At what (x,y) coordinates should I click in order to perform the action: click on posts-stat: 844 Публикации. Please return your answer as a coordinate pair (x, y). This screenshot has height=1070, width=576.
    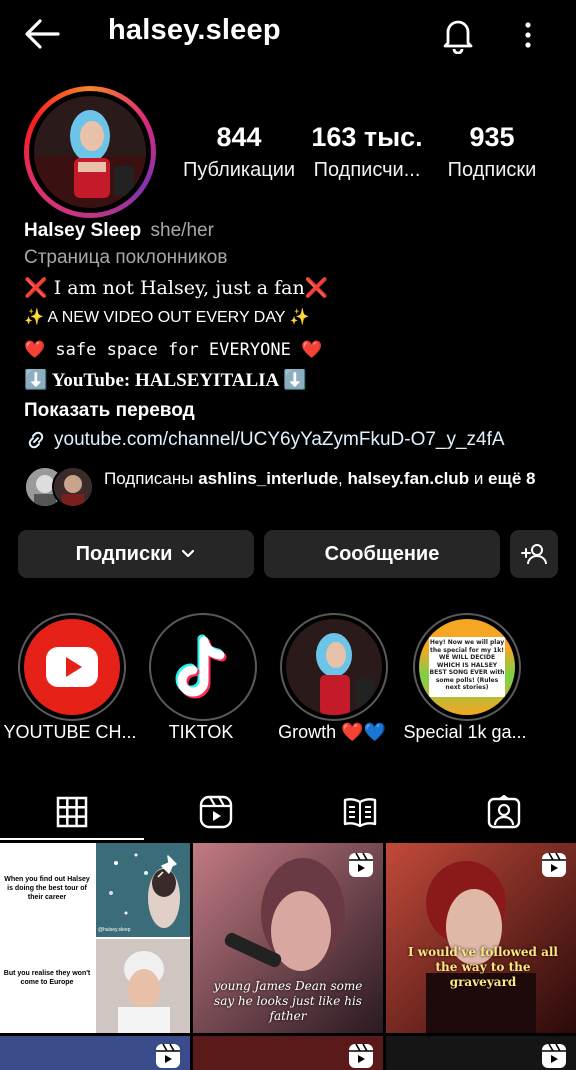
    Looking at the image, I should click on (239, 152).